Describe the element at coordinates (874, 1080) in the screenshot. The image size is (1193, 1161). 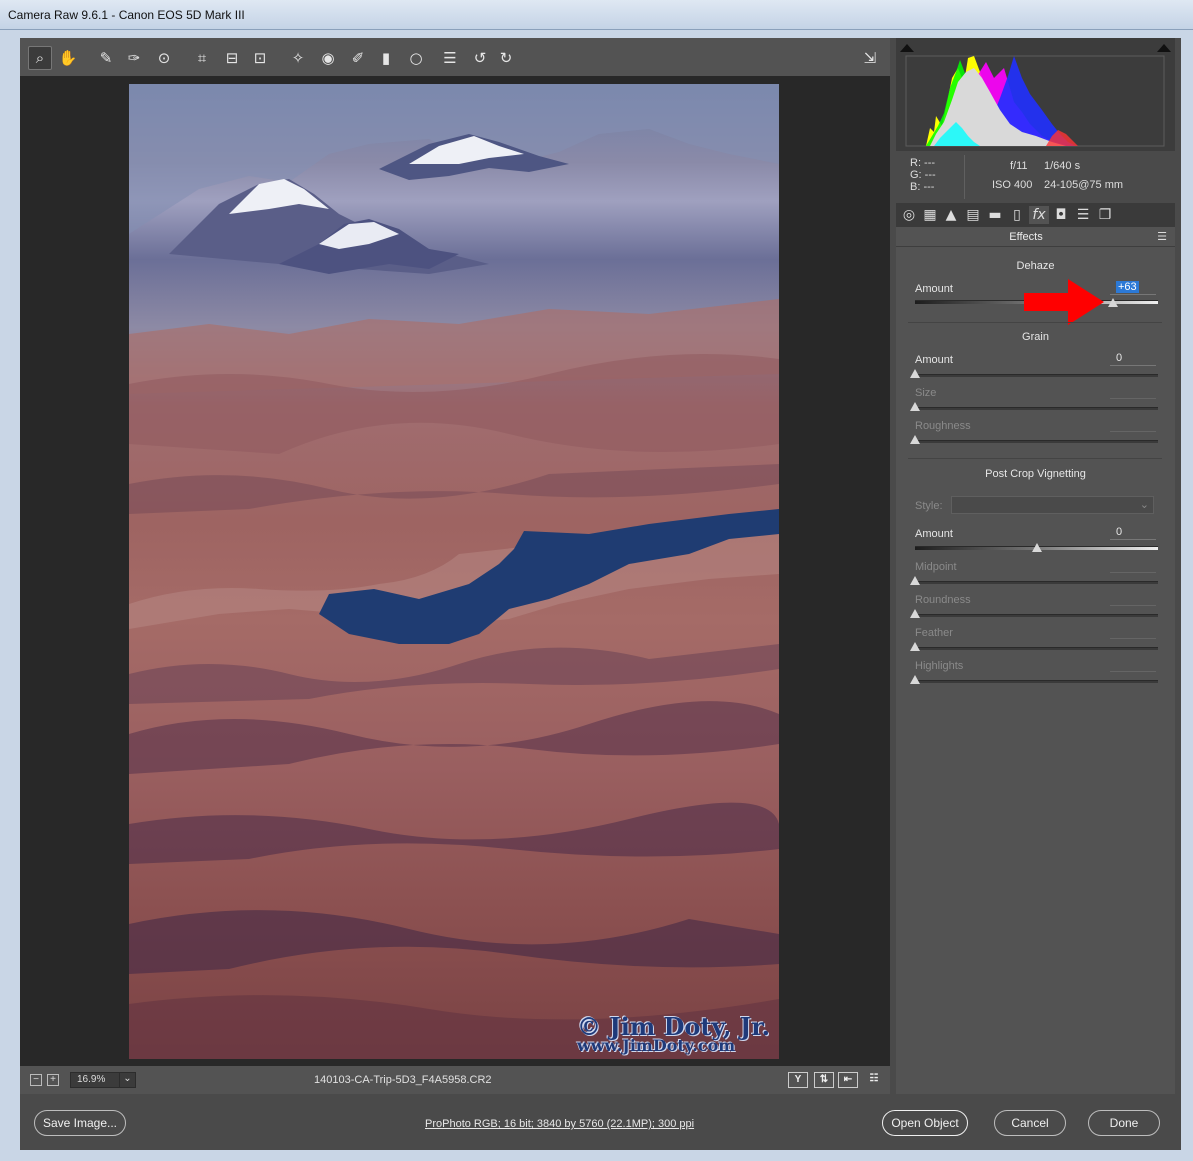
I see `toggle-settings-icon: ☷` at that location.